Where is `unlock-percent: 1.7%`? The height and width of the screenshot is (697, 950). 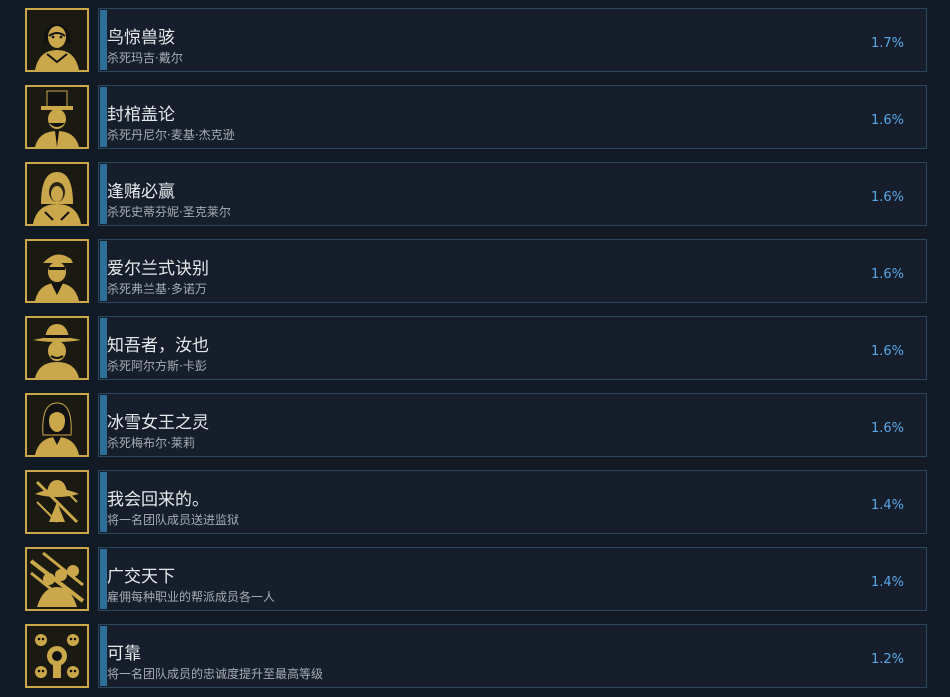
unlock-percent: 1.7% is located at coordinates (887, 43).